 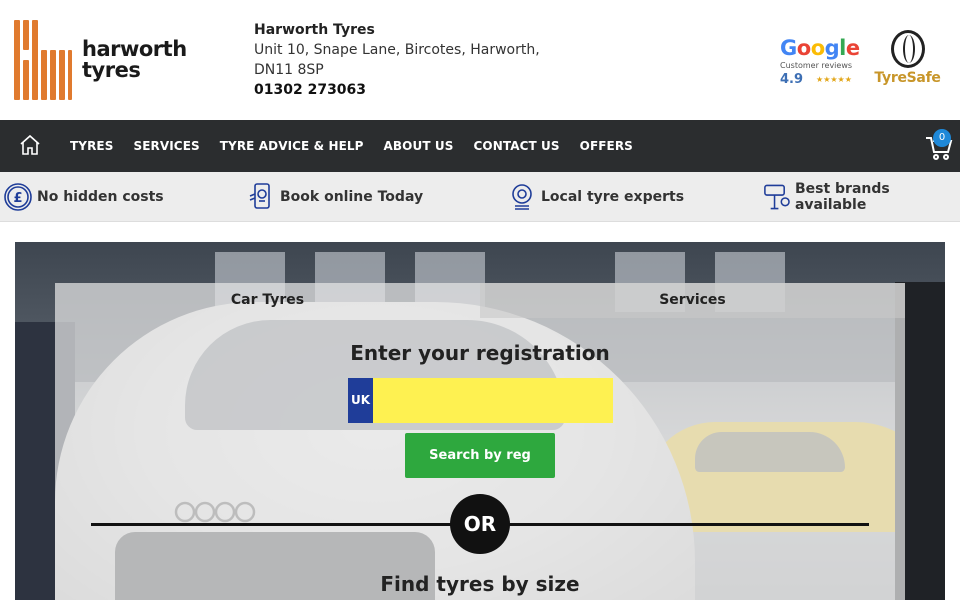 What do you see at coordinates (820, 48) in the screenshot?
I see `google-wordmark: Google` at bounding box center [820, 48].